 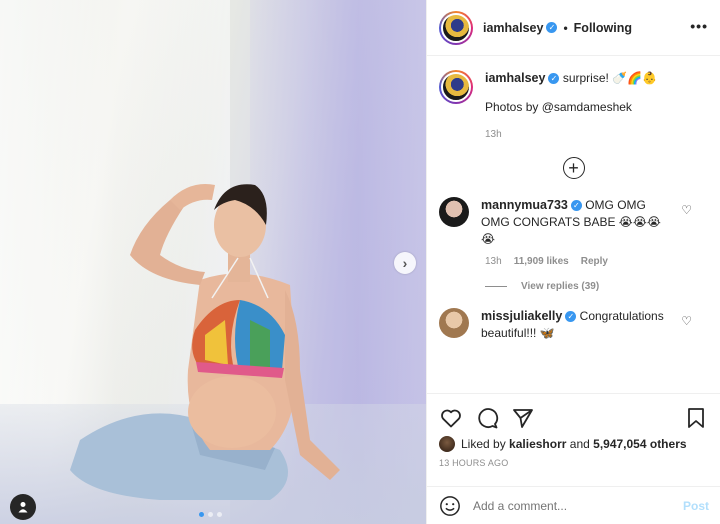 I want to click on following-button: Following, so click(x=603, y=28).